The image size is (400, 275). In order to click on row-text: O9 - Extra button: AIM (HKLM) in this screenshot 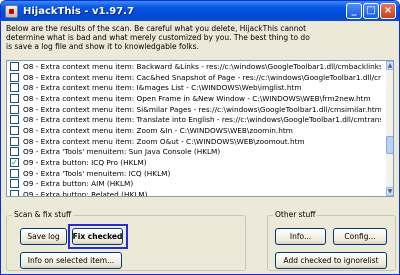, I will do `click(78, 184)`.